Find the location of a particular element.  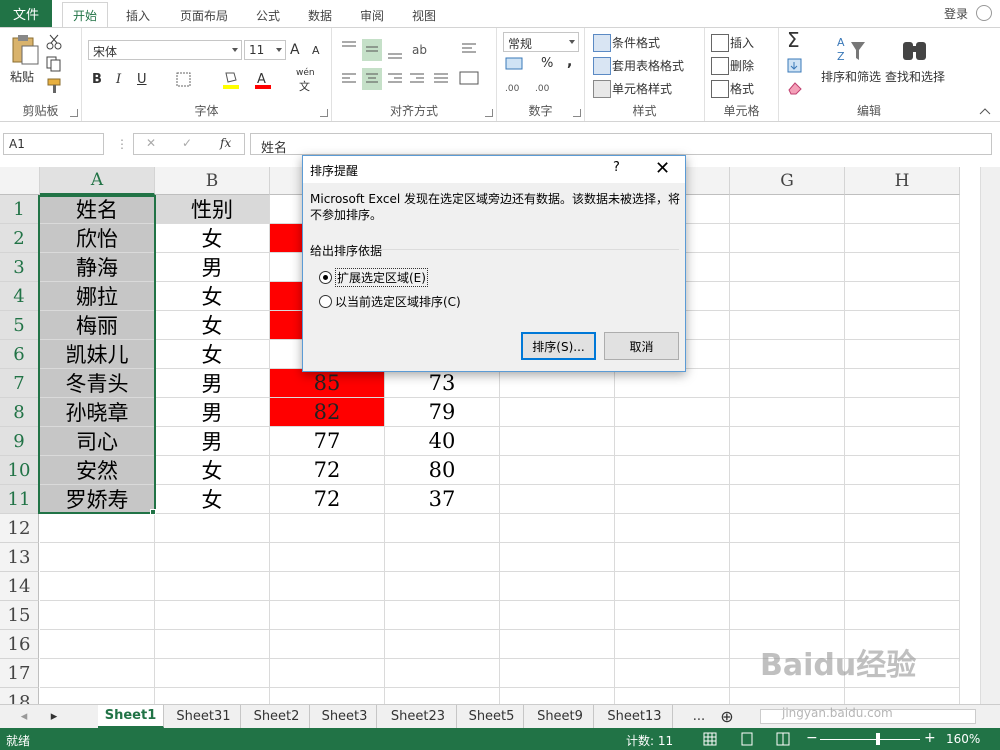

cell-b5: 女 is located at coordinates (212, 325).